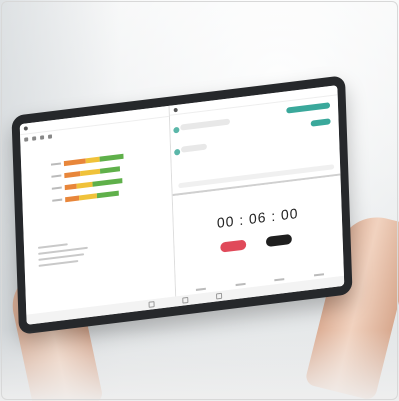  I want to click on bar-chart-sketch, so click(101, 178).